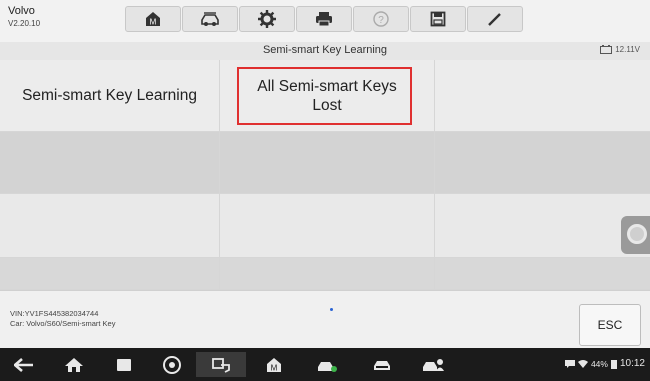  Describe the element at coordinates (613, 364) in the screenshot. I see `device-battery-icon` at that location.